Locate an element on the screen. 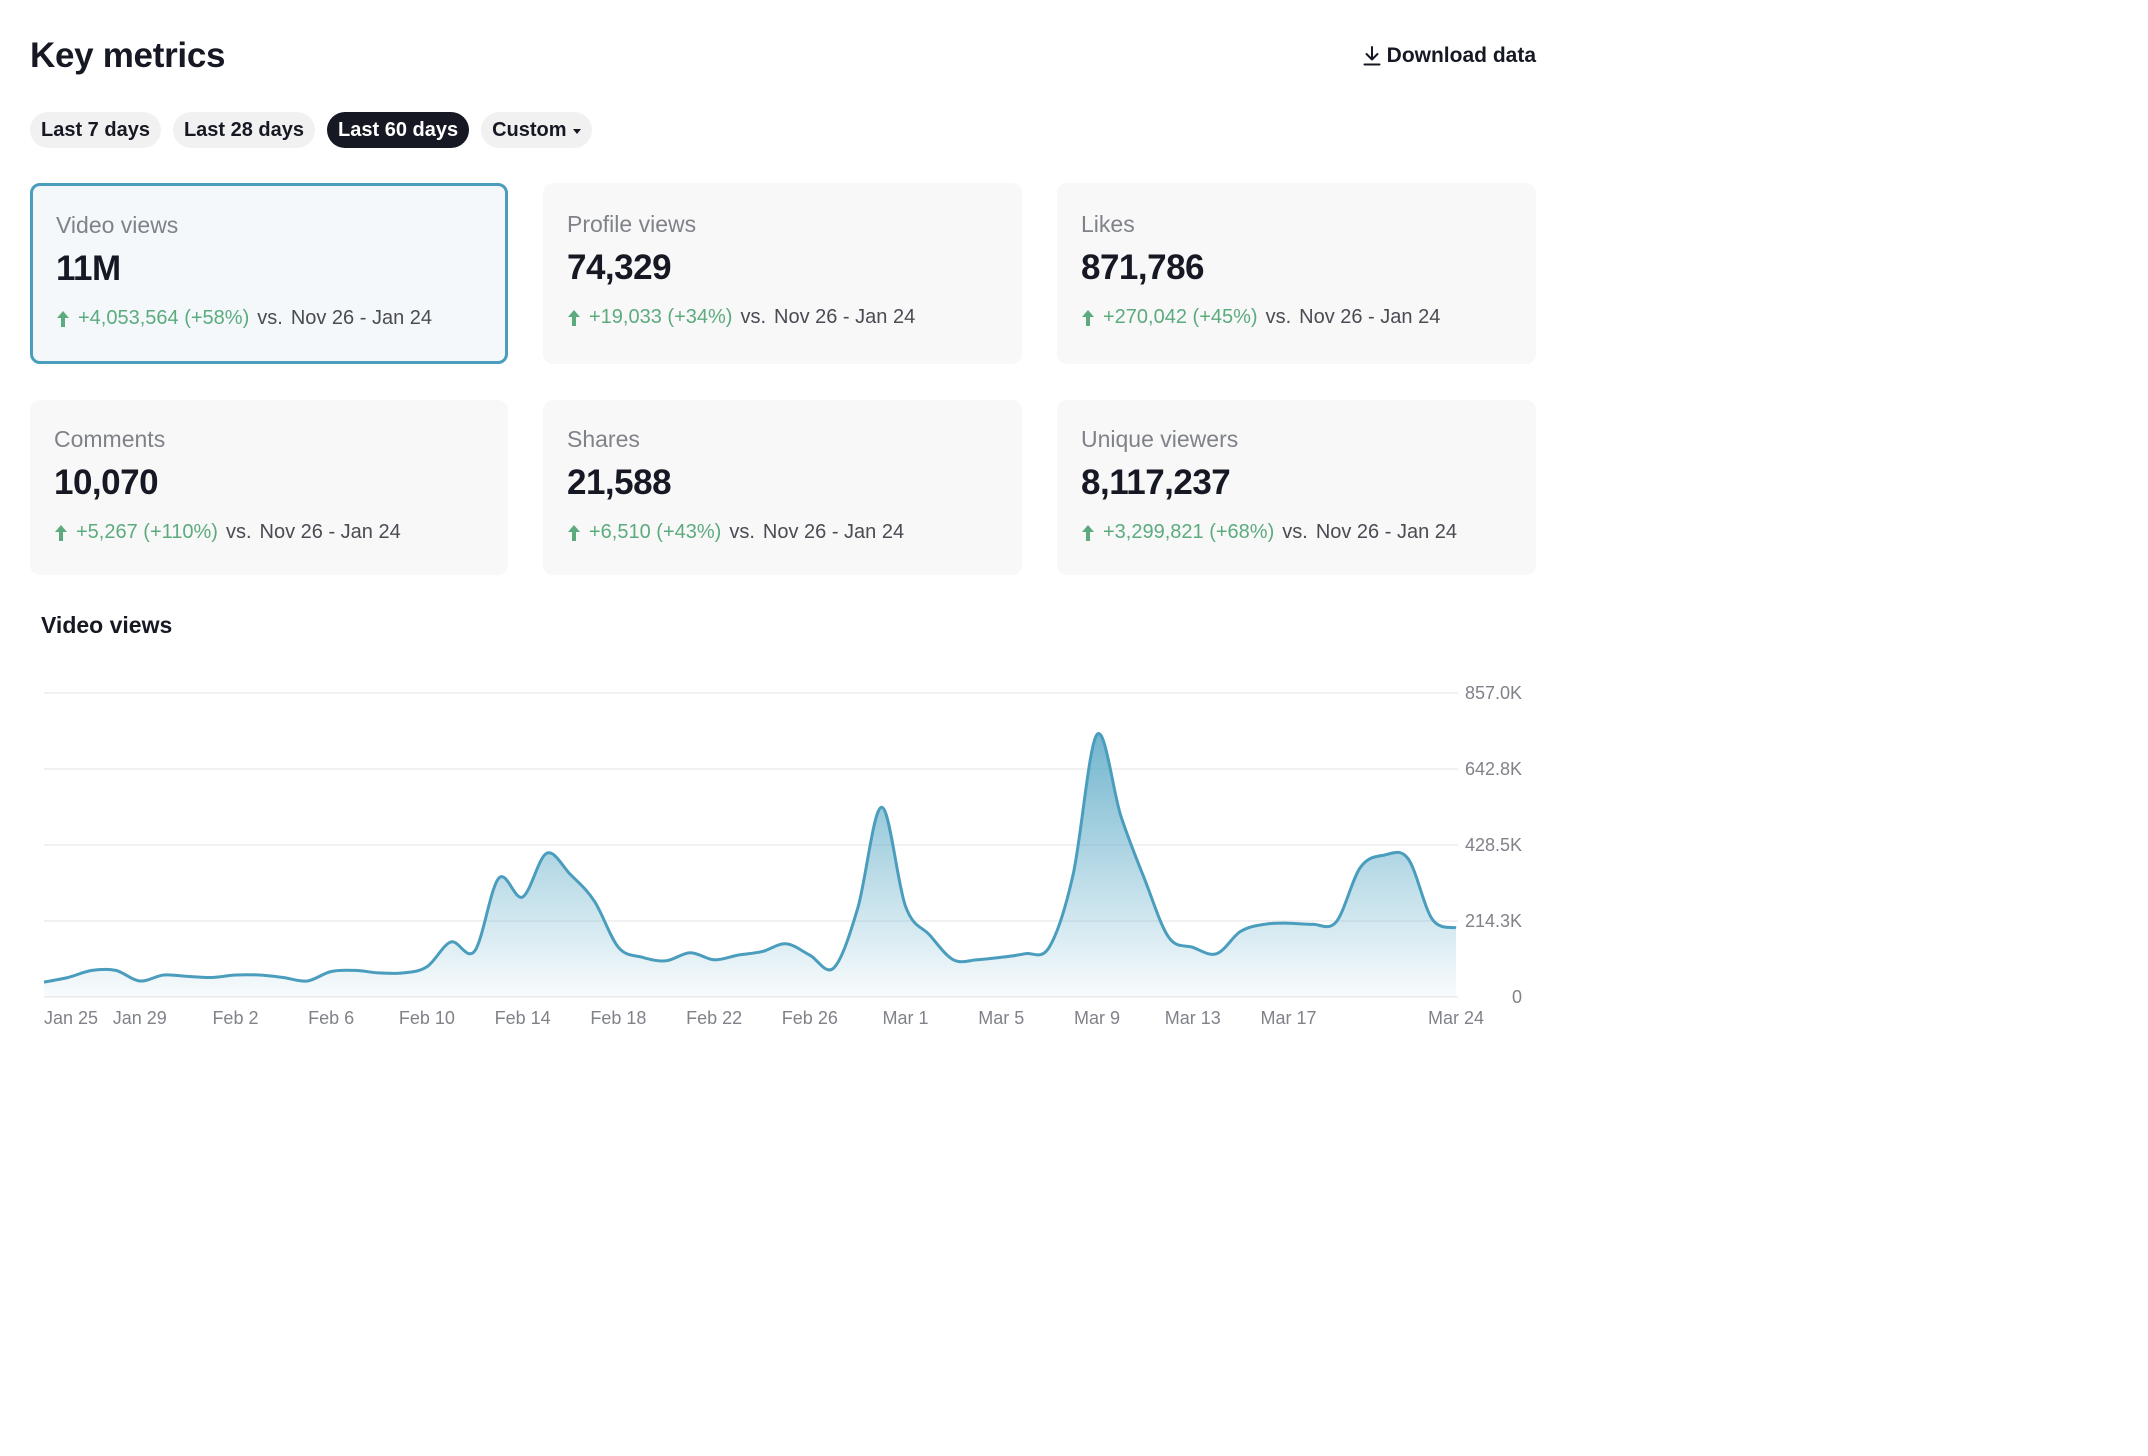 The height and width of the screenshot is (1456, 2148). data-point: Feb 21: 125000 is located at coordinates (690, 953).